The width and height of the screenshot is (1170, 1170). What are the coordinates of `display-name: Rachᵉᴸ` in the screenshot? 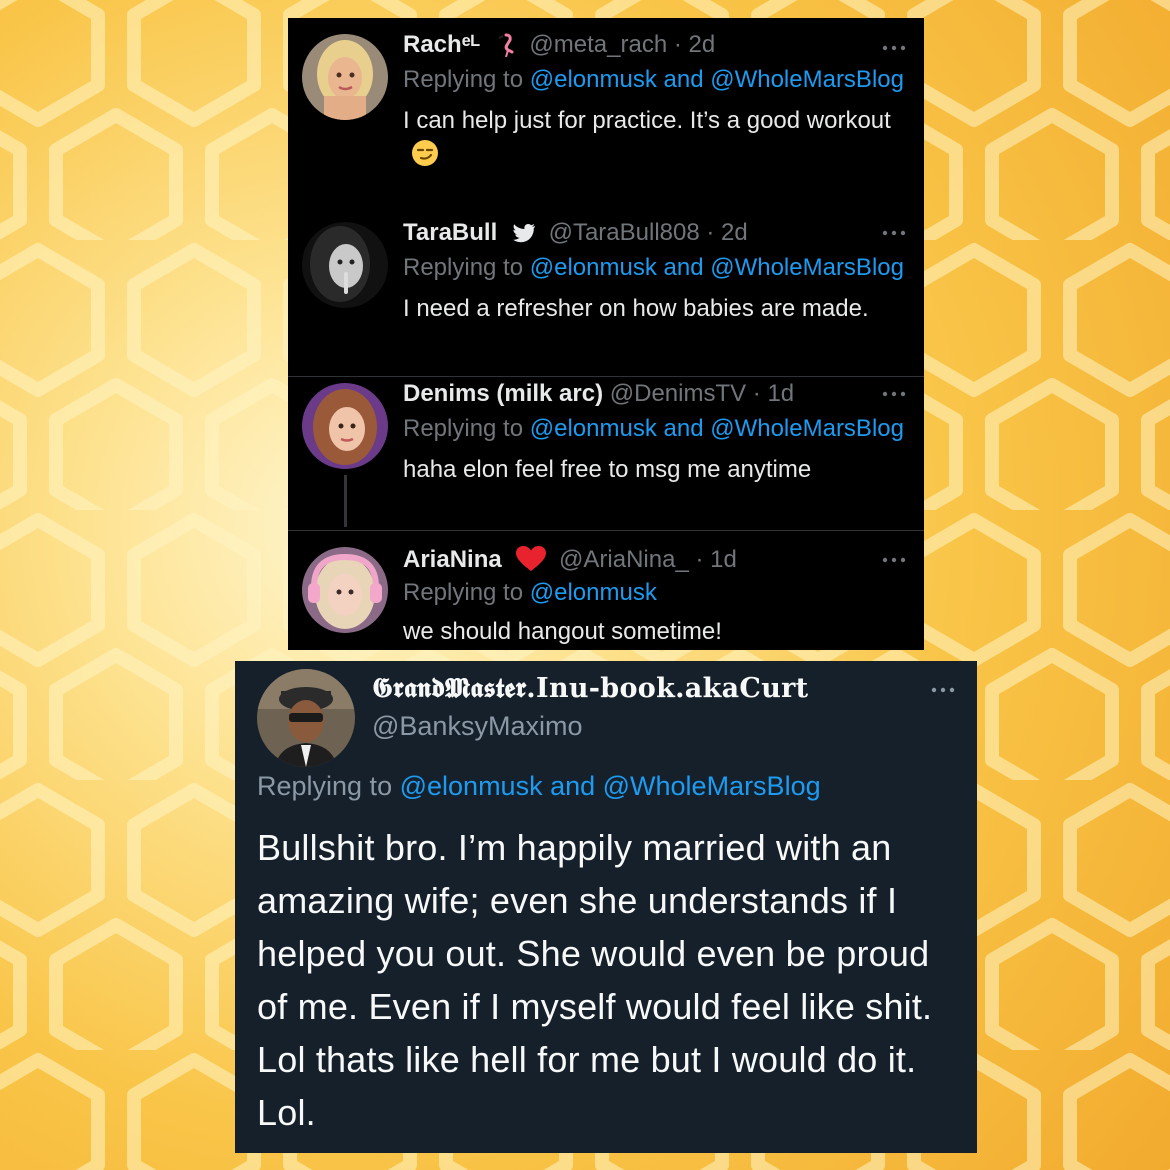 It's located at (441, 44).